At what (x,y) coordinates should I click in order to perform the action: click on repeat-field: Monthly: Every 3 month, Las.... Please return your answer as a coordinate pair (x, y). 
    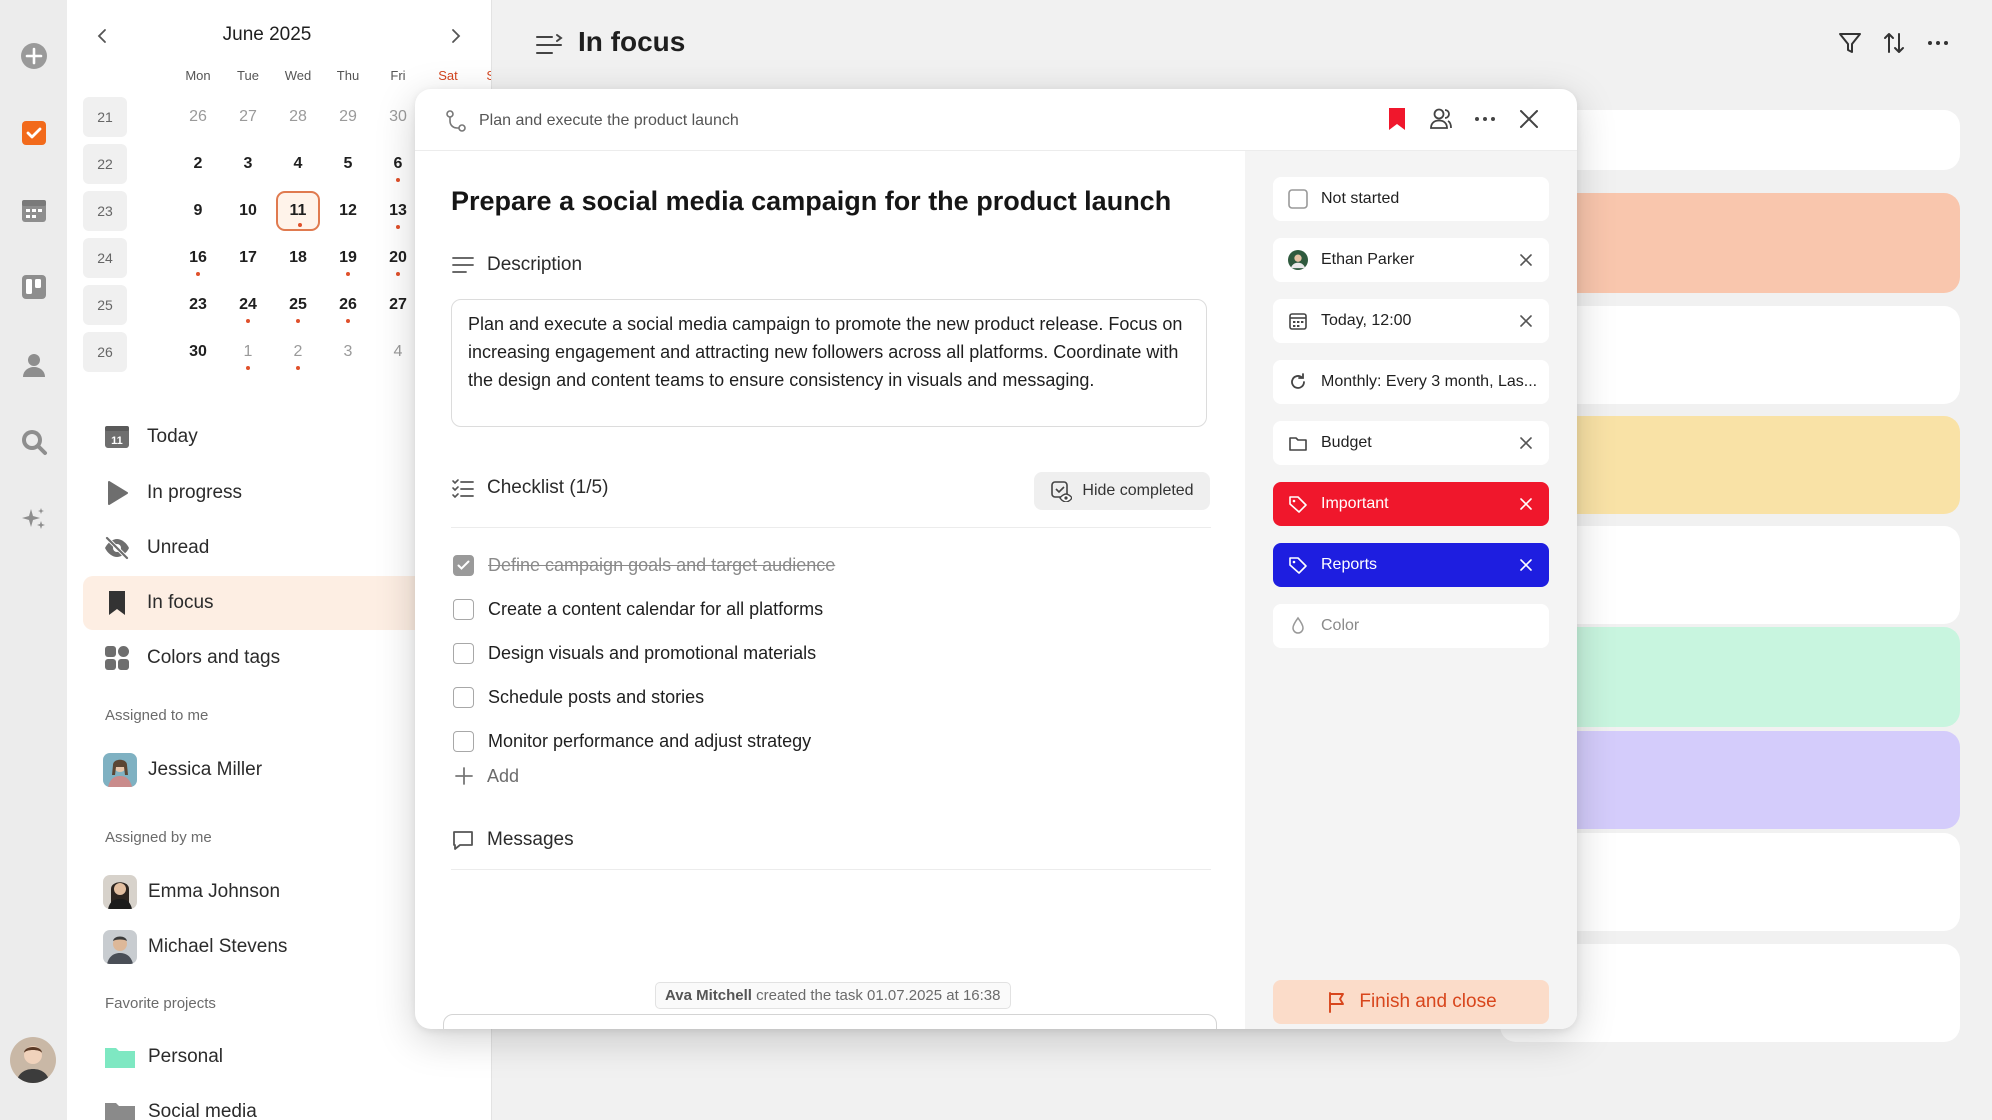
    Looking at the image, I should click on (1411, 382).